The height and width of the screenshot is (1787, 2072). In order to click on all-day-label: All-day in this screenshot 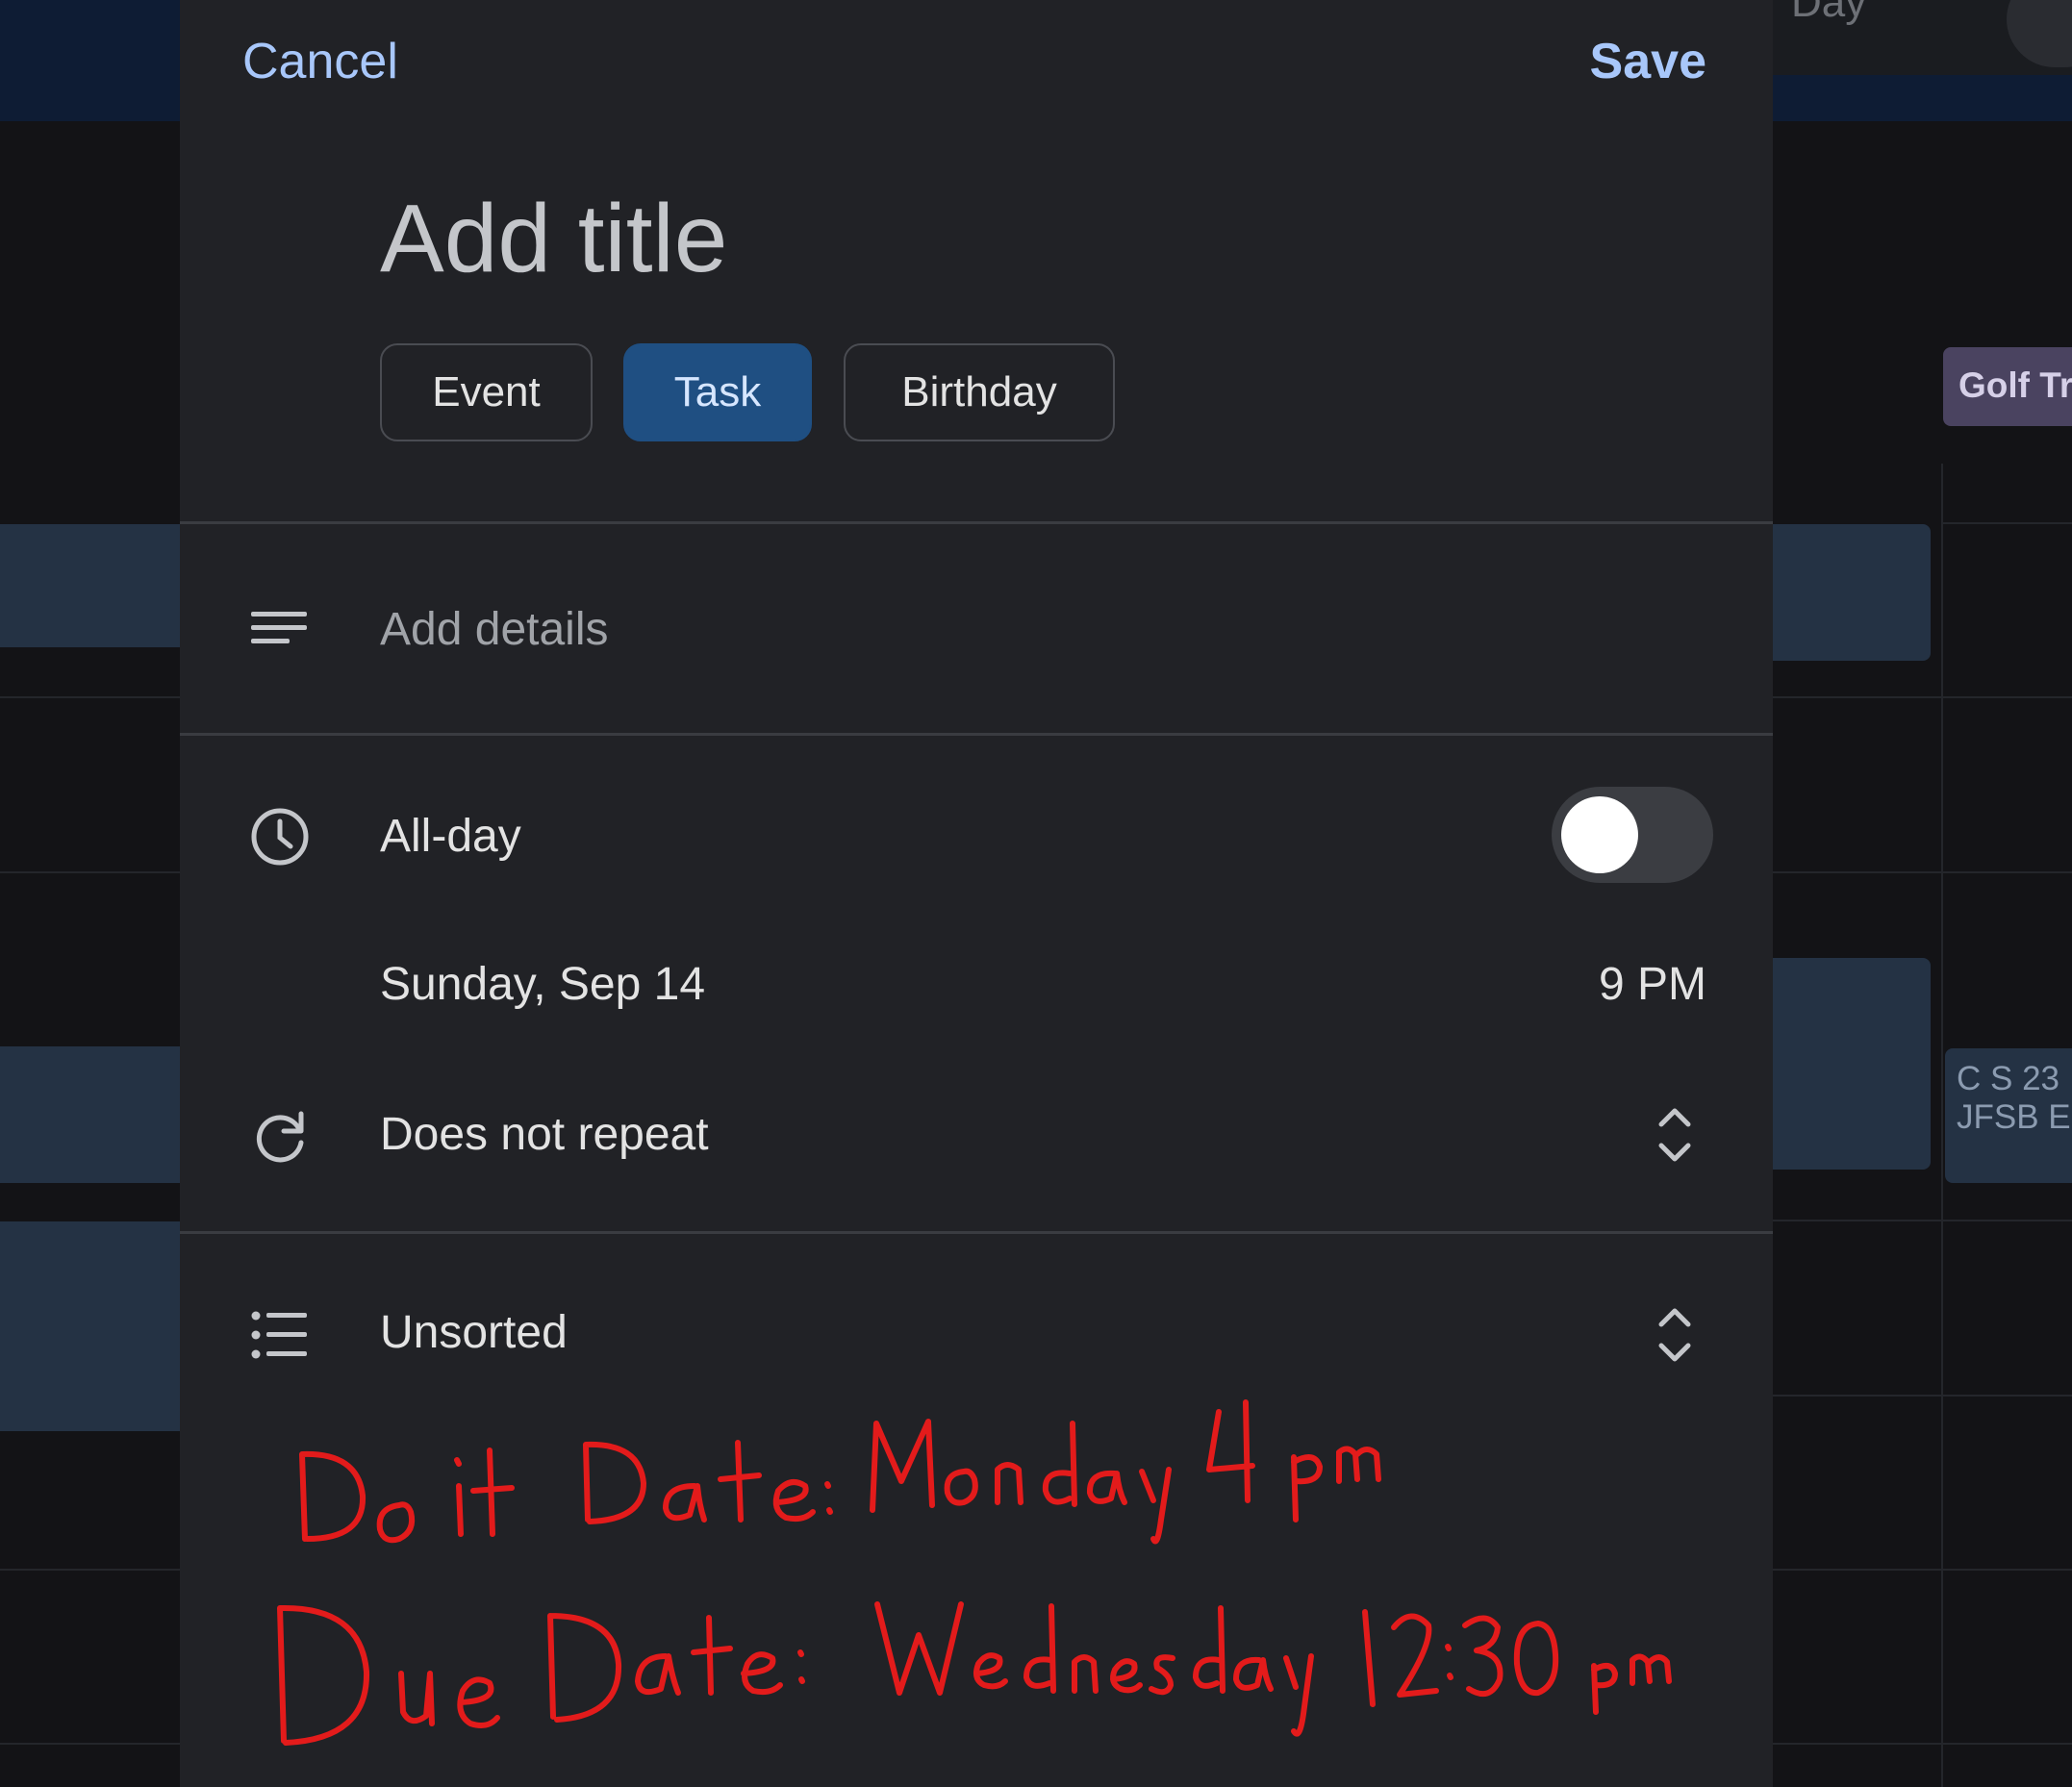, I will do `click(450, 836)`.